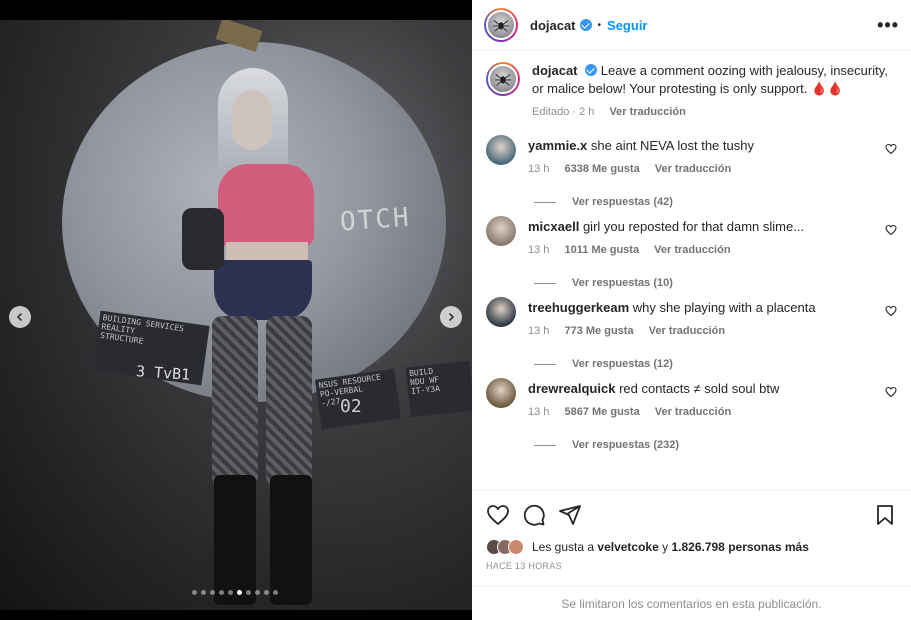  Describe the element at coordinates (553, 25) in the screenshot. I see `post-username: dojacat` at that location.